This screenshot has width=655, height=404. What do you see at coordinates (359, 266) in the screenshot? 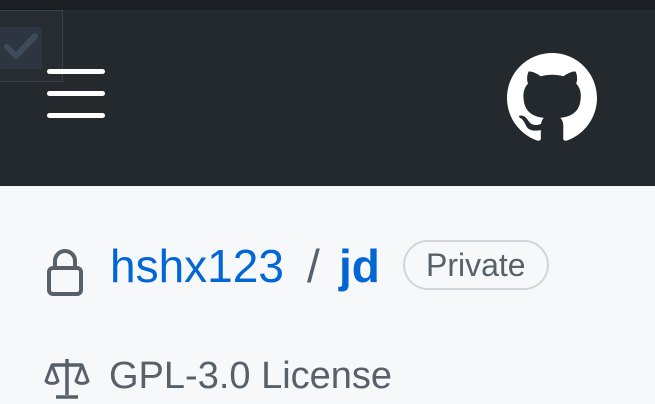
I see `repo-name-link: jd` at bounding box center [359, 266].